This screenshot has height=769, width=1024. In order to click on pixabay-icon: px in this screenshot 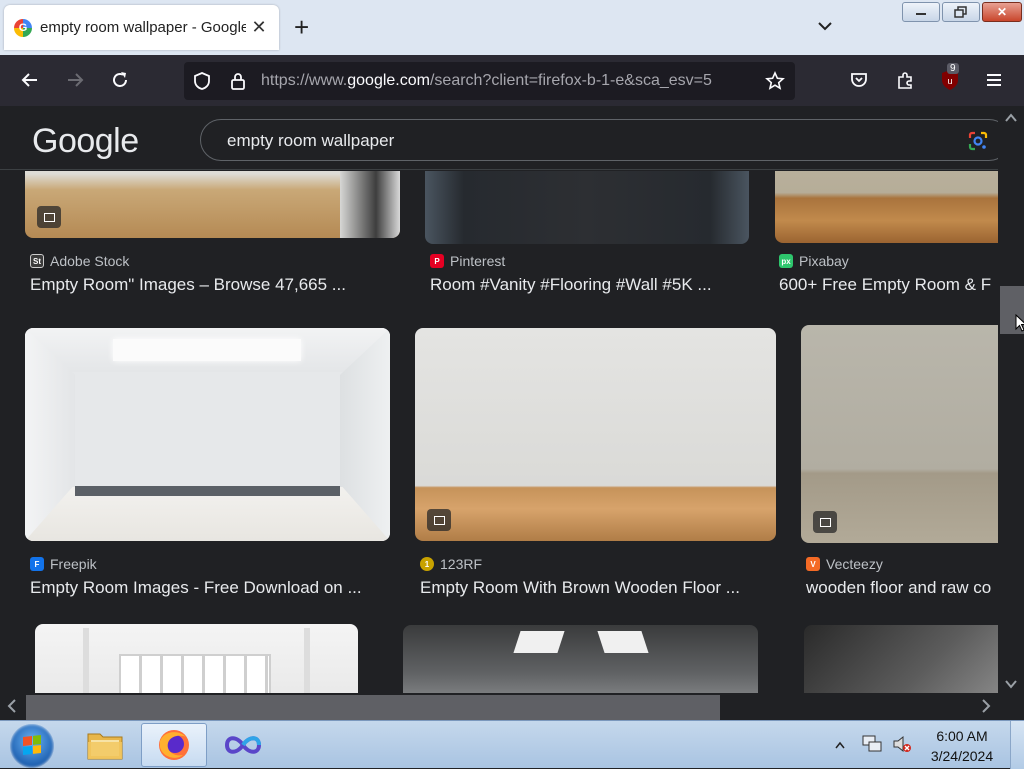, I will do `click(786, 261)`.